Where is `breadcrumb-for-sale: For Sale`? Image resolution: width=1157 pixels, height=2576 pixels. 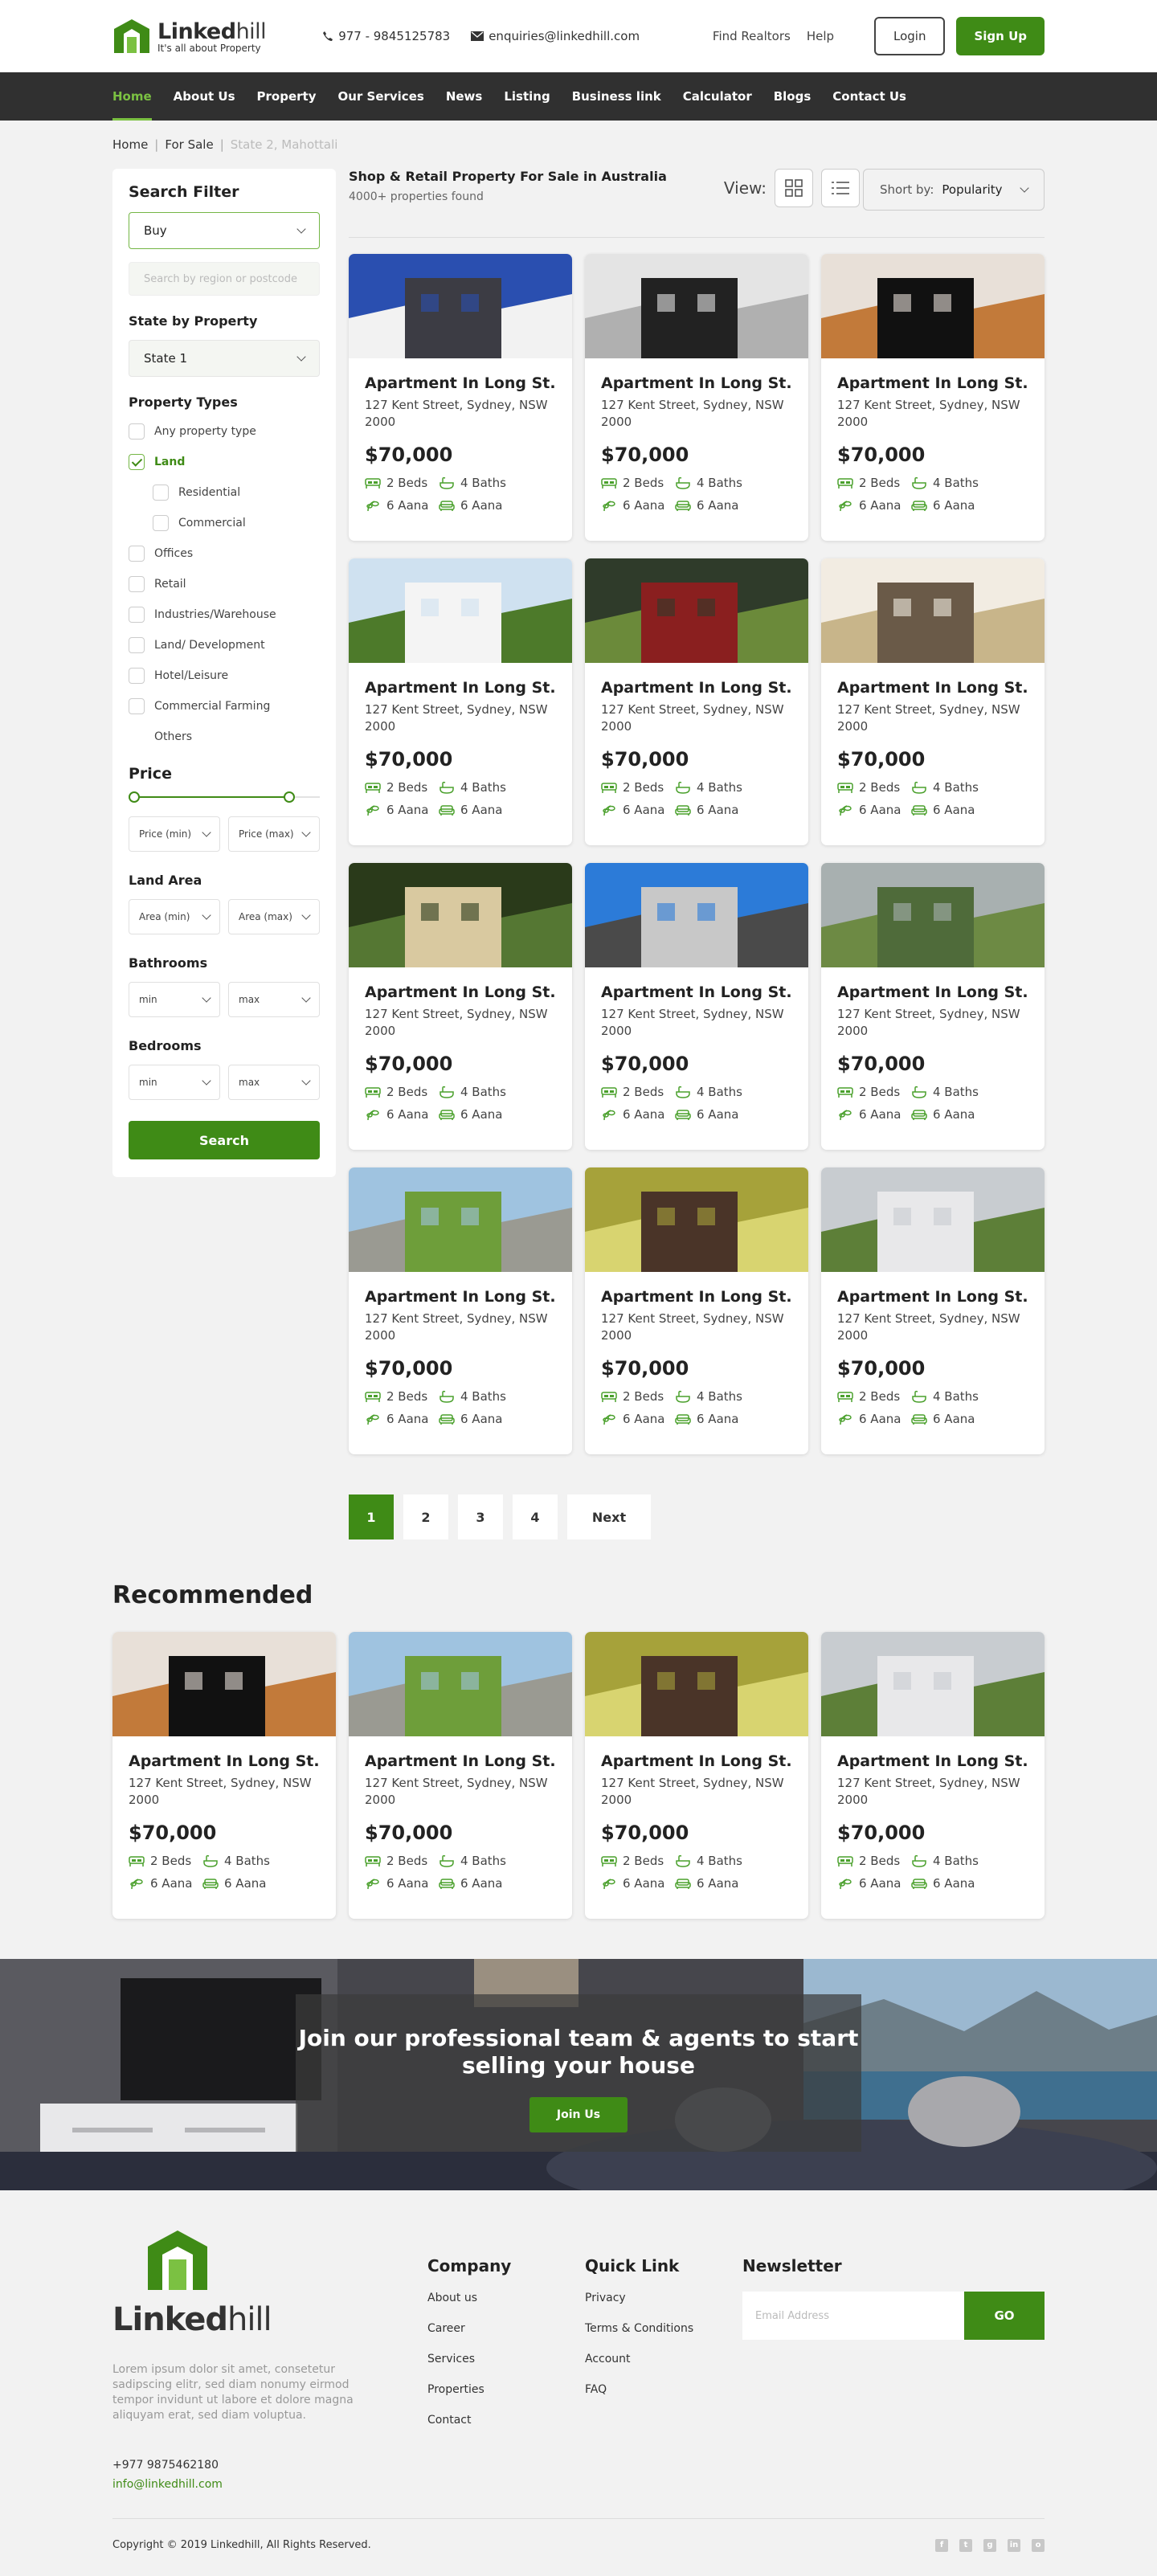 breadcrumb-for-sale: For Sale is located at coordinates (189, 144).